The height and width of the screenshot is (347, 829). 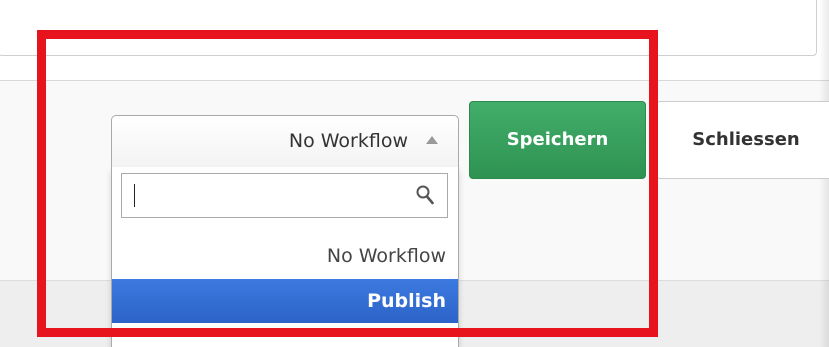 What do you see at coordinates (742, 140) in the screenshot?
I see `close-button: Schliessen` at bounding box center [742, 140].